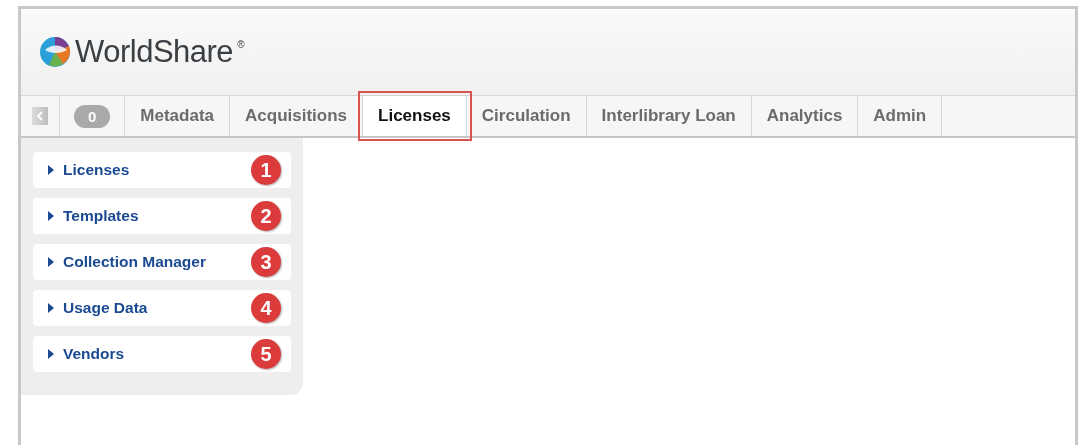  Describe the element at coordinates (526, 116) in the screenshot. I see `nav-tab: Circulation` at that location.